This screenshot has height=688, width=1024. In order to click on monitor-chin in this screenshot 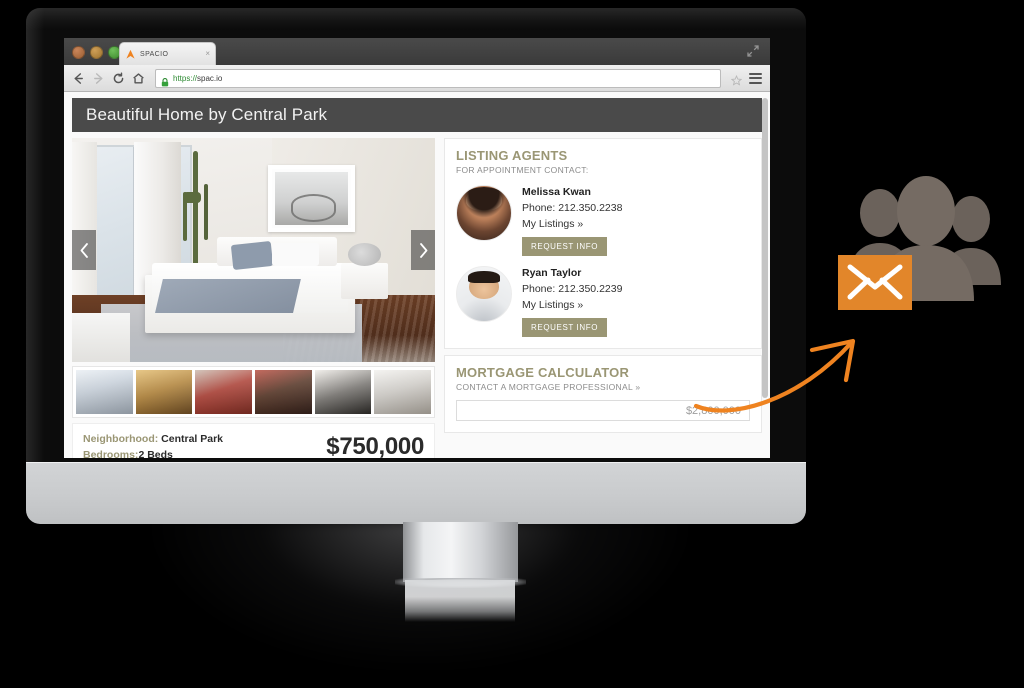, I will do `click(416, 493)`.